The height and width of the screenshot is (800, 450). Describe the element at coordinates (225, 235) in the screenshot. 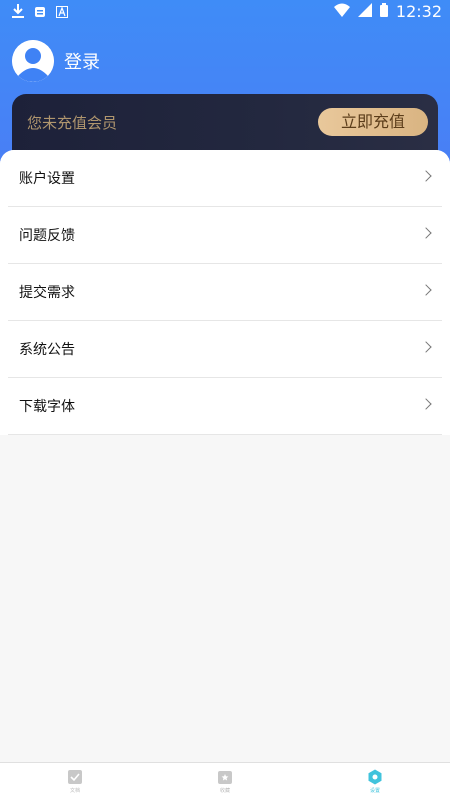

I see `menu-item-feedback: 问题反馈` at that location.